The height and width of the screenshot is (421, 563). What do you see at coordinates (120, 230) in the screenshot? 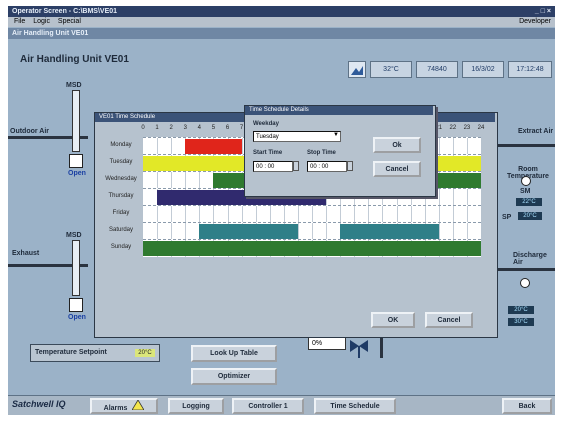
I see `day-label: Saturday` at bounding box center [120, 230].